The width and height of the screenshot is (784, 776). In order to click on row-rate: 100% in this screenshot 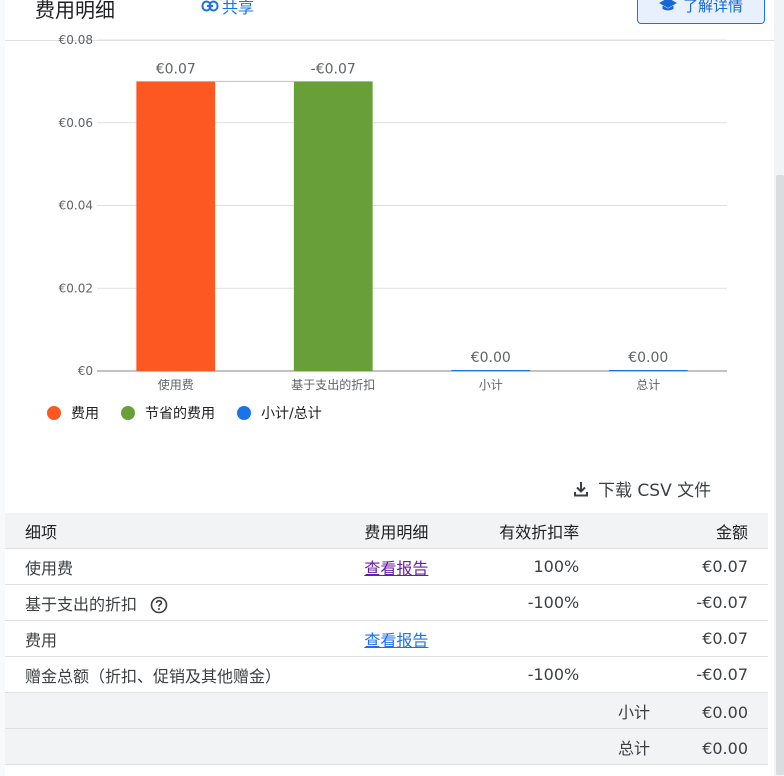, I will do `click(511, 566)`.